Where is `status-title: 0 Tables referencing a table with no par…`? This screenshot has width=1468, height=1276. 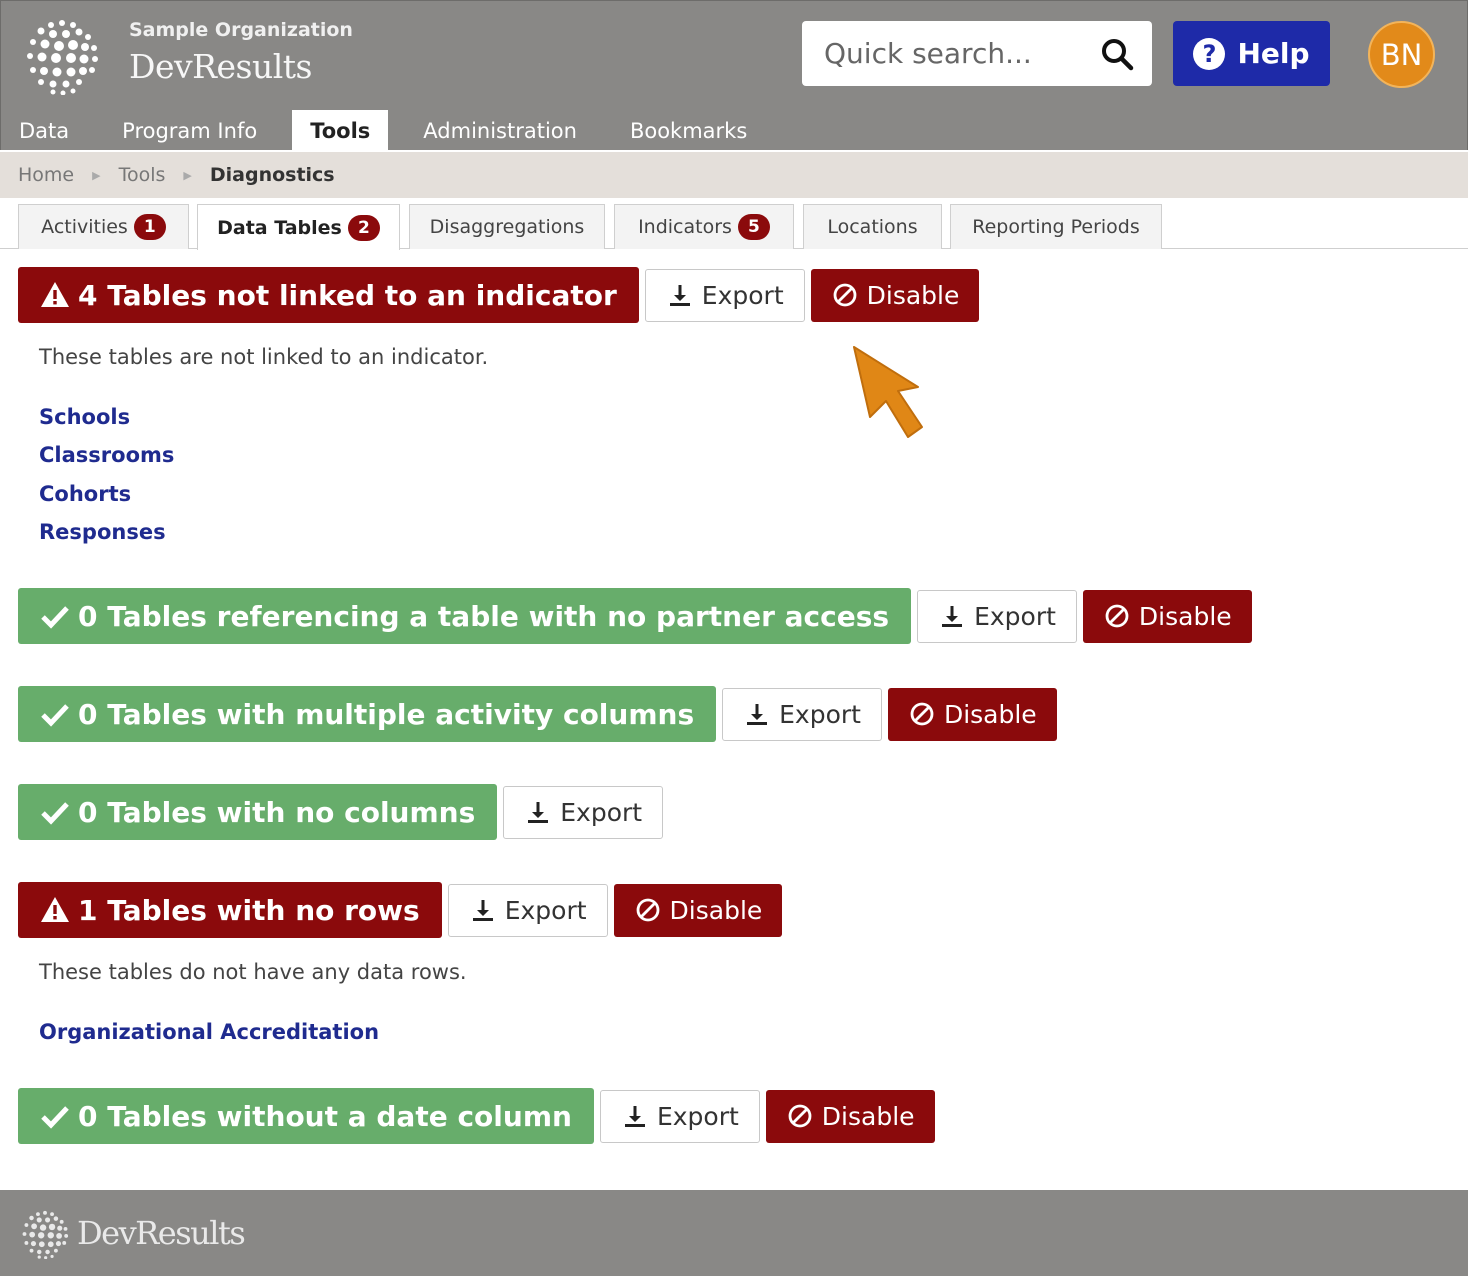
status-title: 0 Tables referencing a table with no par… is located at coordinates (484, 616).